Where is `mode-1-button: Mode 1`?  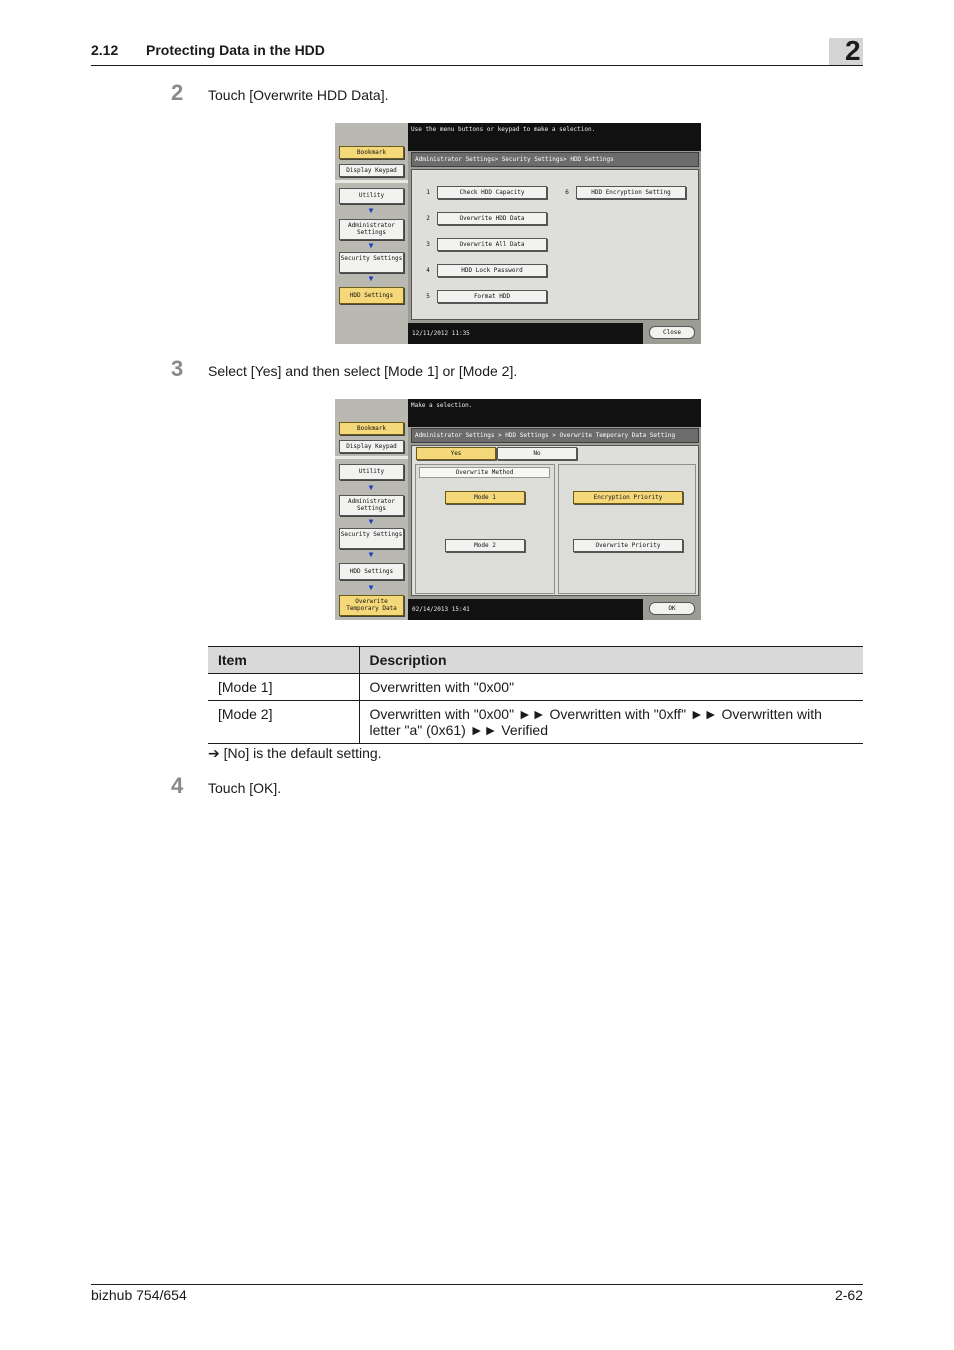
mode-1-button: Mode 1 is located at coordinates (485, 497).